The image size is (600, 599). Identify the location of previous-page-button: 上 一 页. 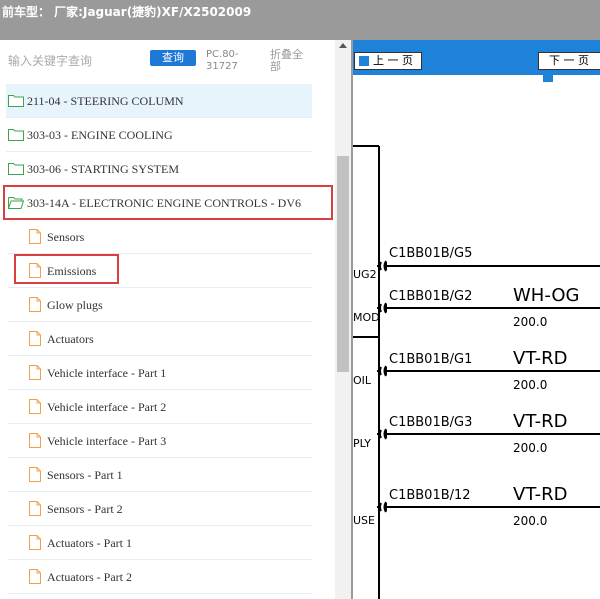
(388, 61).